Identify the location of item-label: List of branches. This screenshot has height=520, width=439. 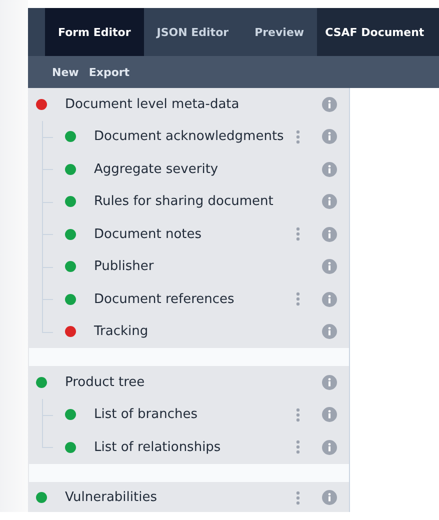
(146, 414).